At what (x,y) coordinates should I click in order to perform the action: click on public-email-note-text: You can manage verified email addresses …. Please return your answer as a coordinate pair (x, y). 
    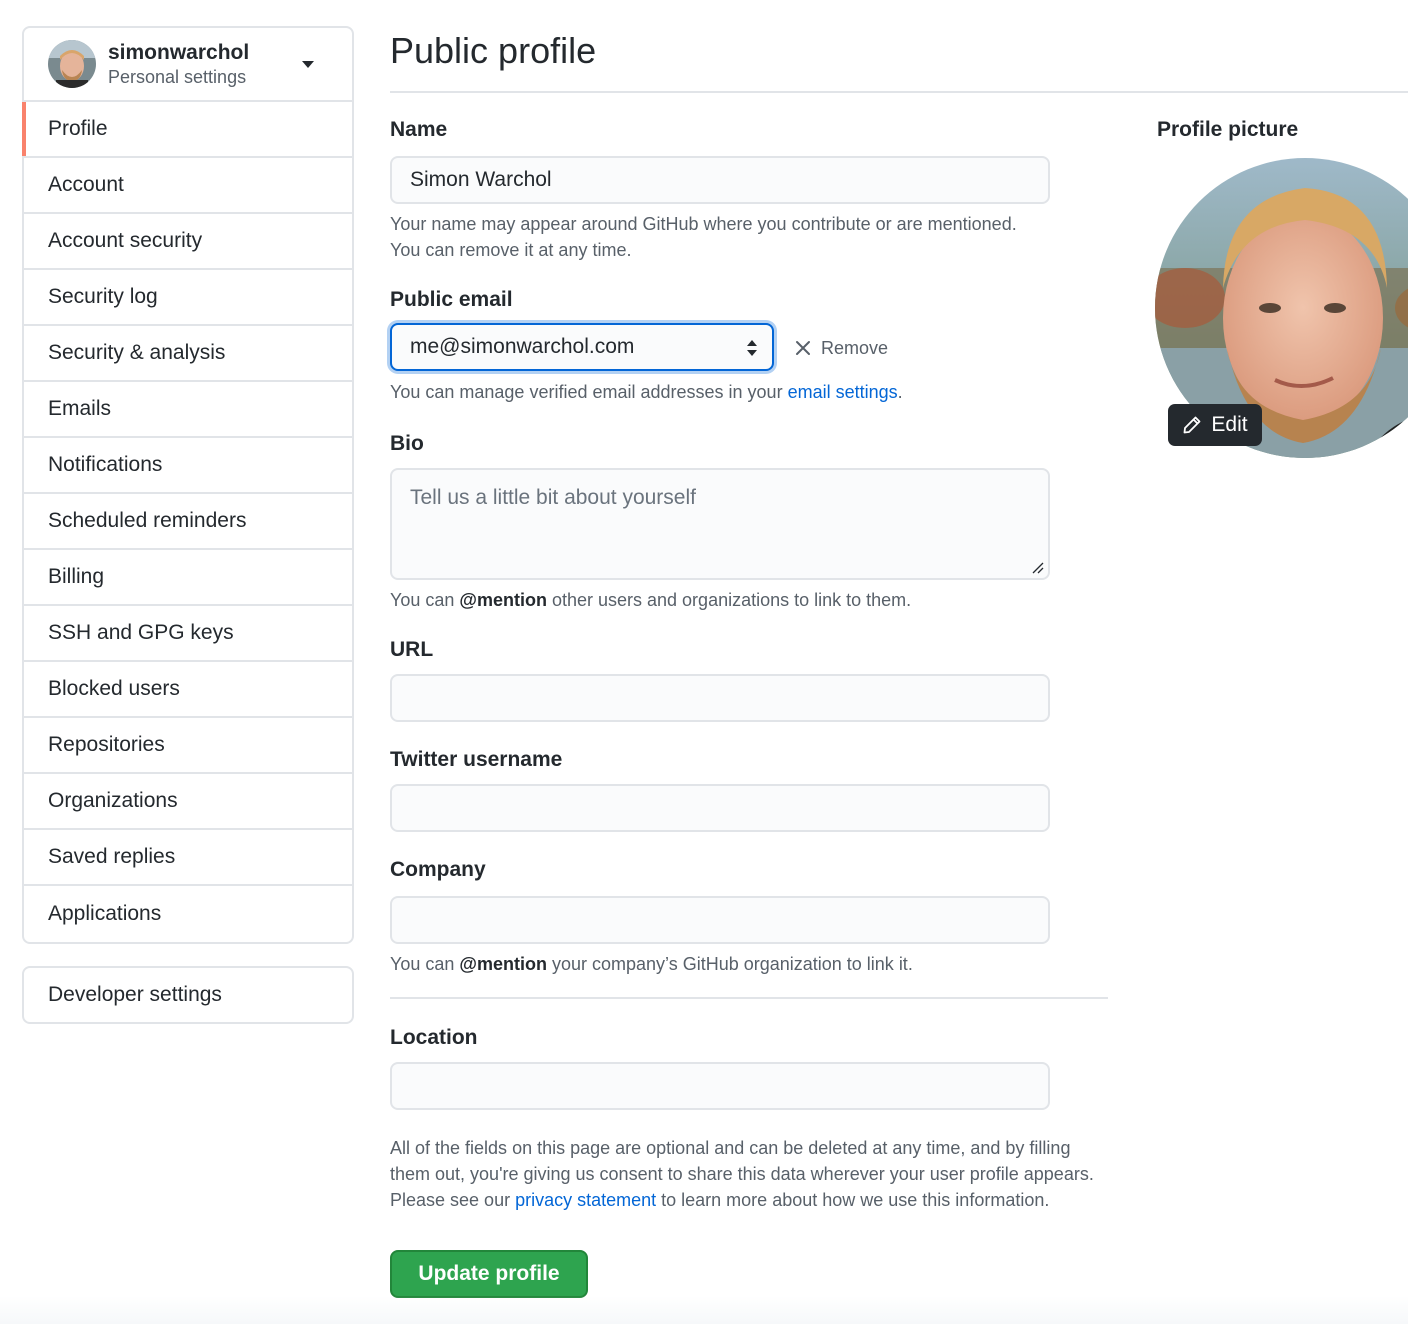
    Looking at the image, I should click on (589, 392).